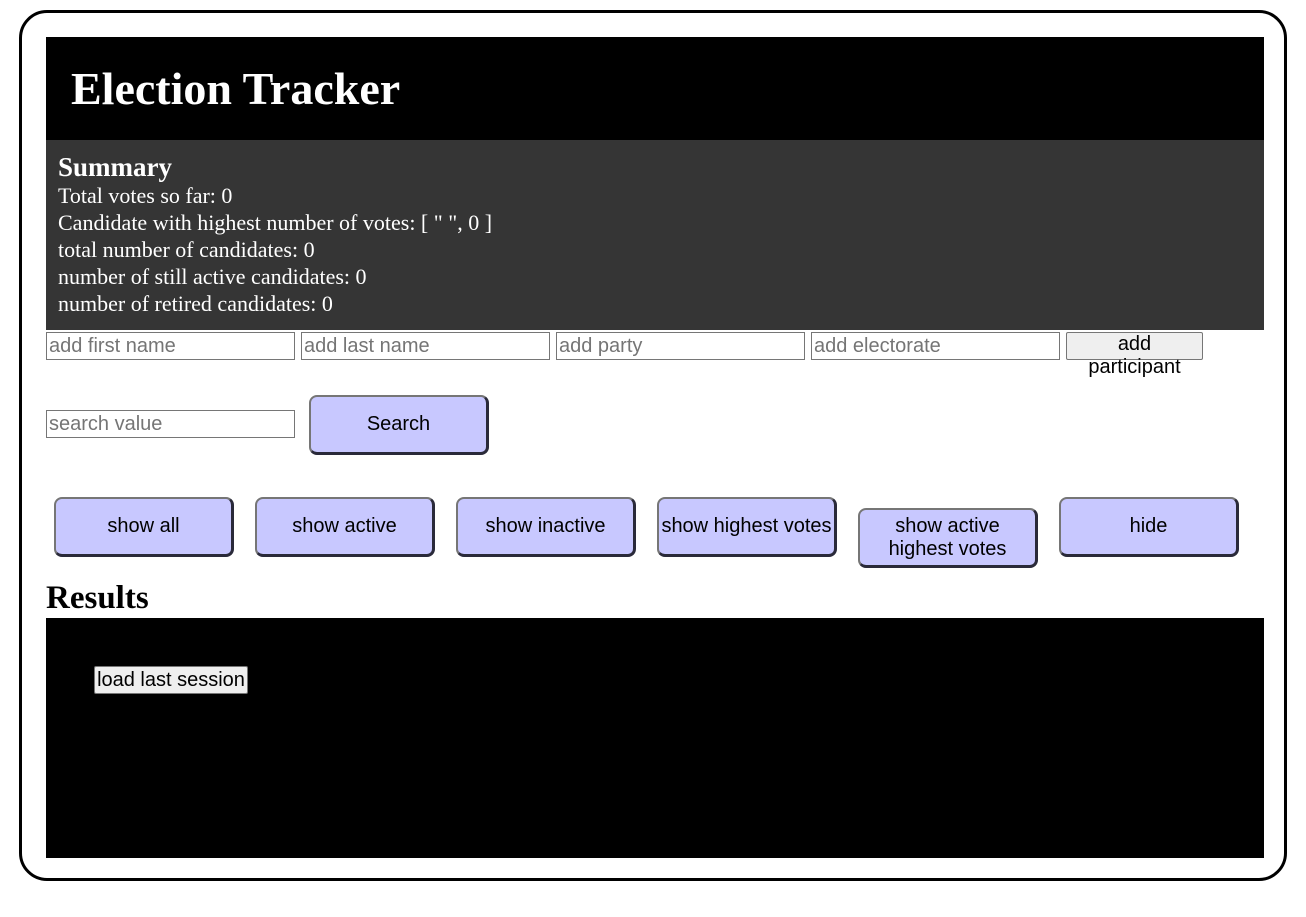  Describe the element at coordinates (935, 346) in the screenshot. I see `electorate-input` at that location.